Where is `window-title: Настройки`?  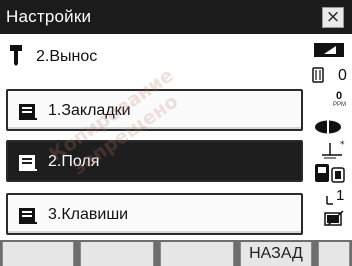 window-title: Настройки is located at coordinates (49, 16).